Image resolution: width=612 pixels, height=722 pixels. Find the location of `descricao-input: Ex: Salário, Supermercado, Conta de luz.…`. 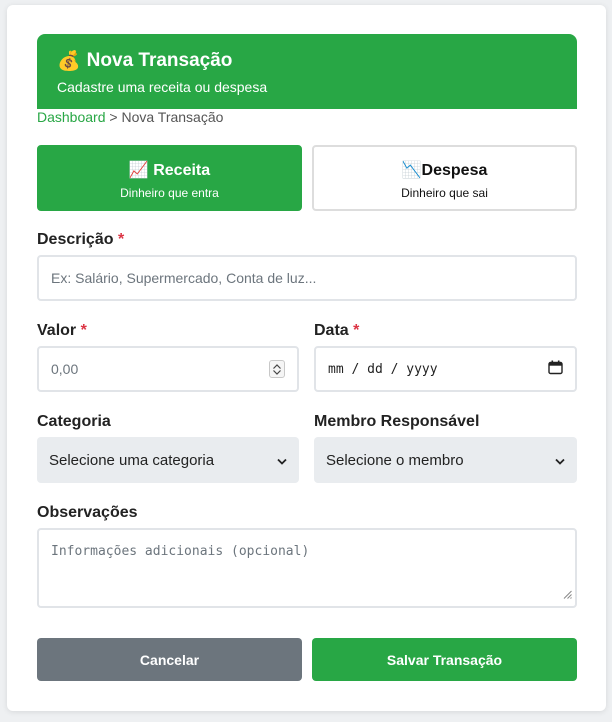

descricao-input: Ex: Salário, Supermercado, Conta de luz.… is located at coordinates (307, 278).